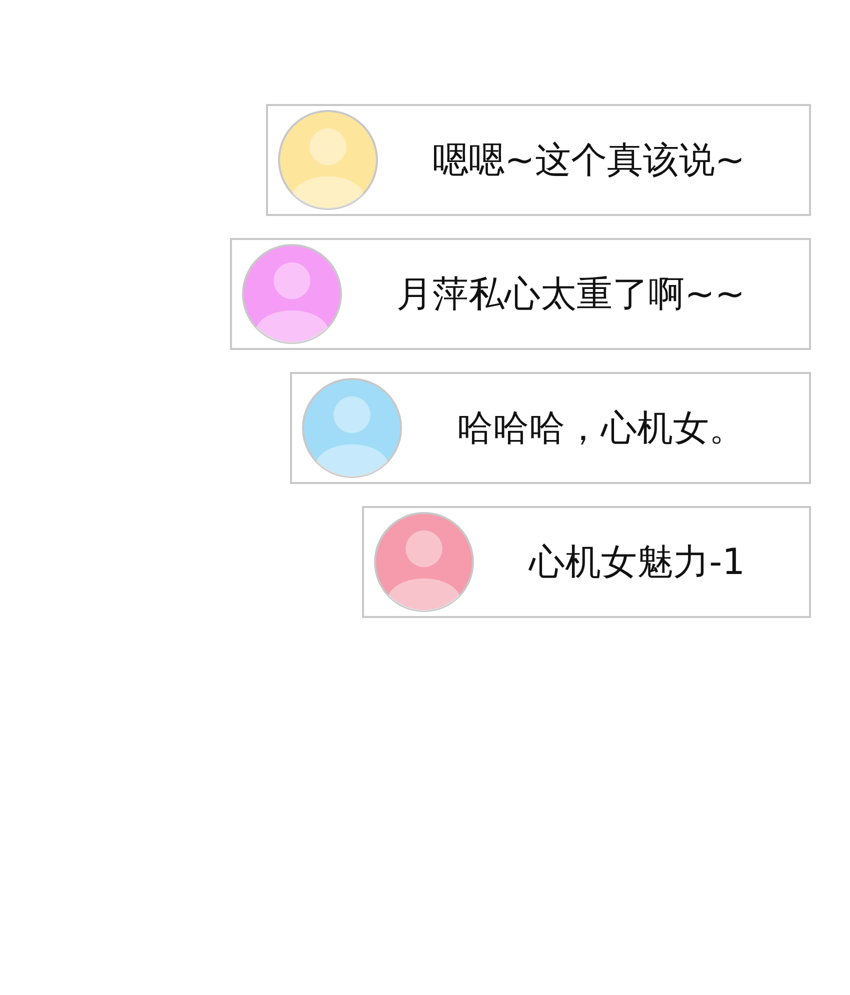  Describe the element at coordinates (601, 428) in the screenshot. I see `comment-text: 哈哈哈，心机女。` at that location.